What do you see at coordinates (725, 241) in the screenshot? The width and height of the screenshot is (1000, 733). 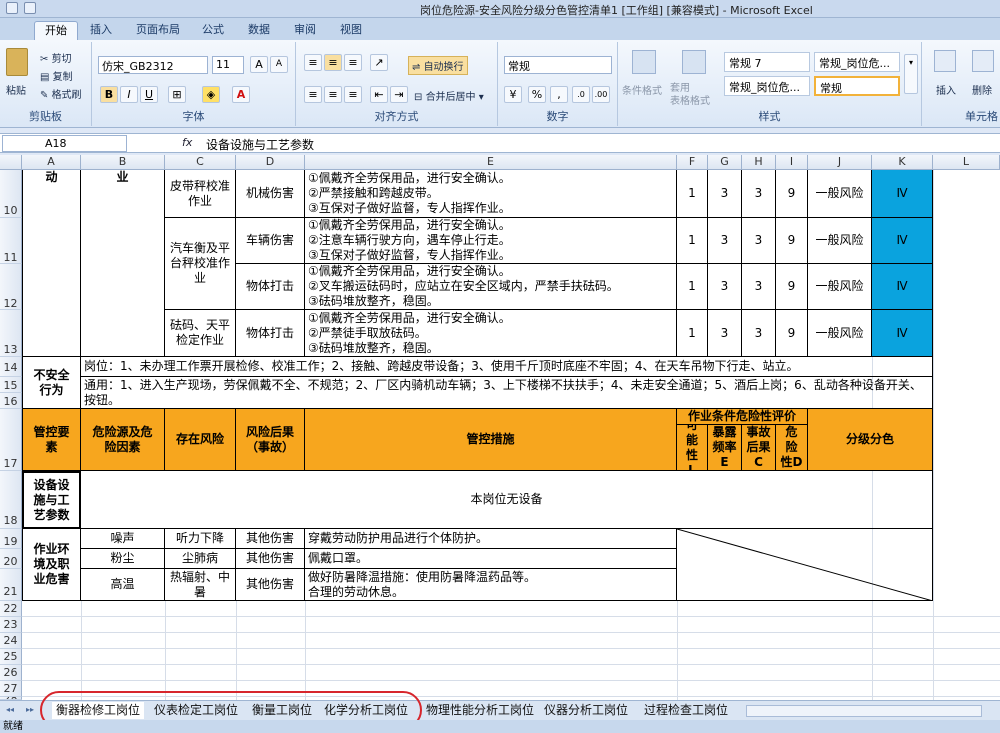 I see `cell-e-r11: 3` at bounding box center [725, 241].